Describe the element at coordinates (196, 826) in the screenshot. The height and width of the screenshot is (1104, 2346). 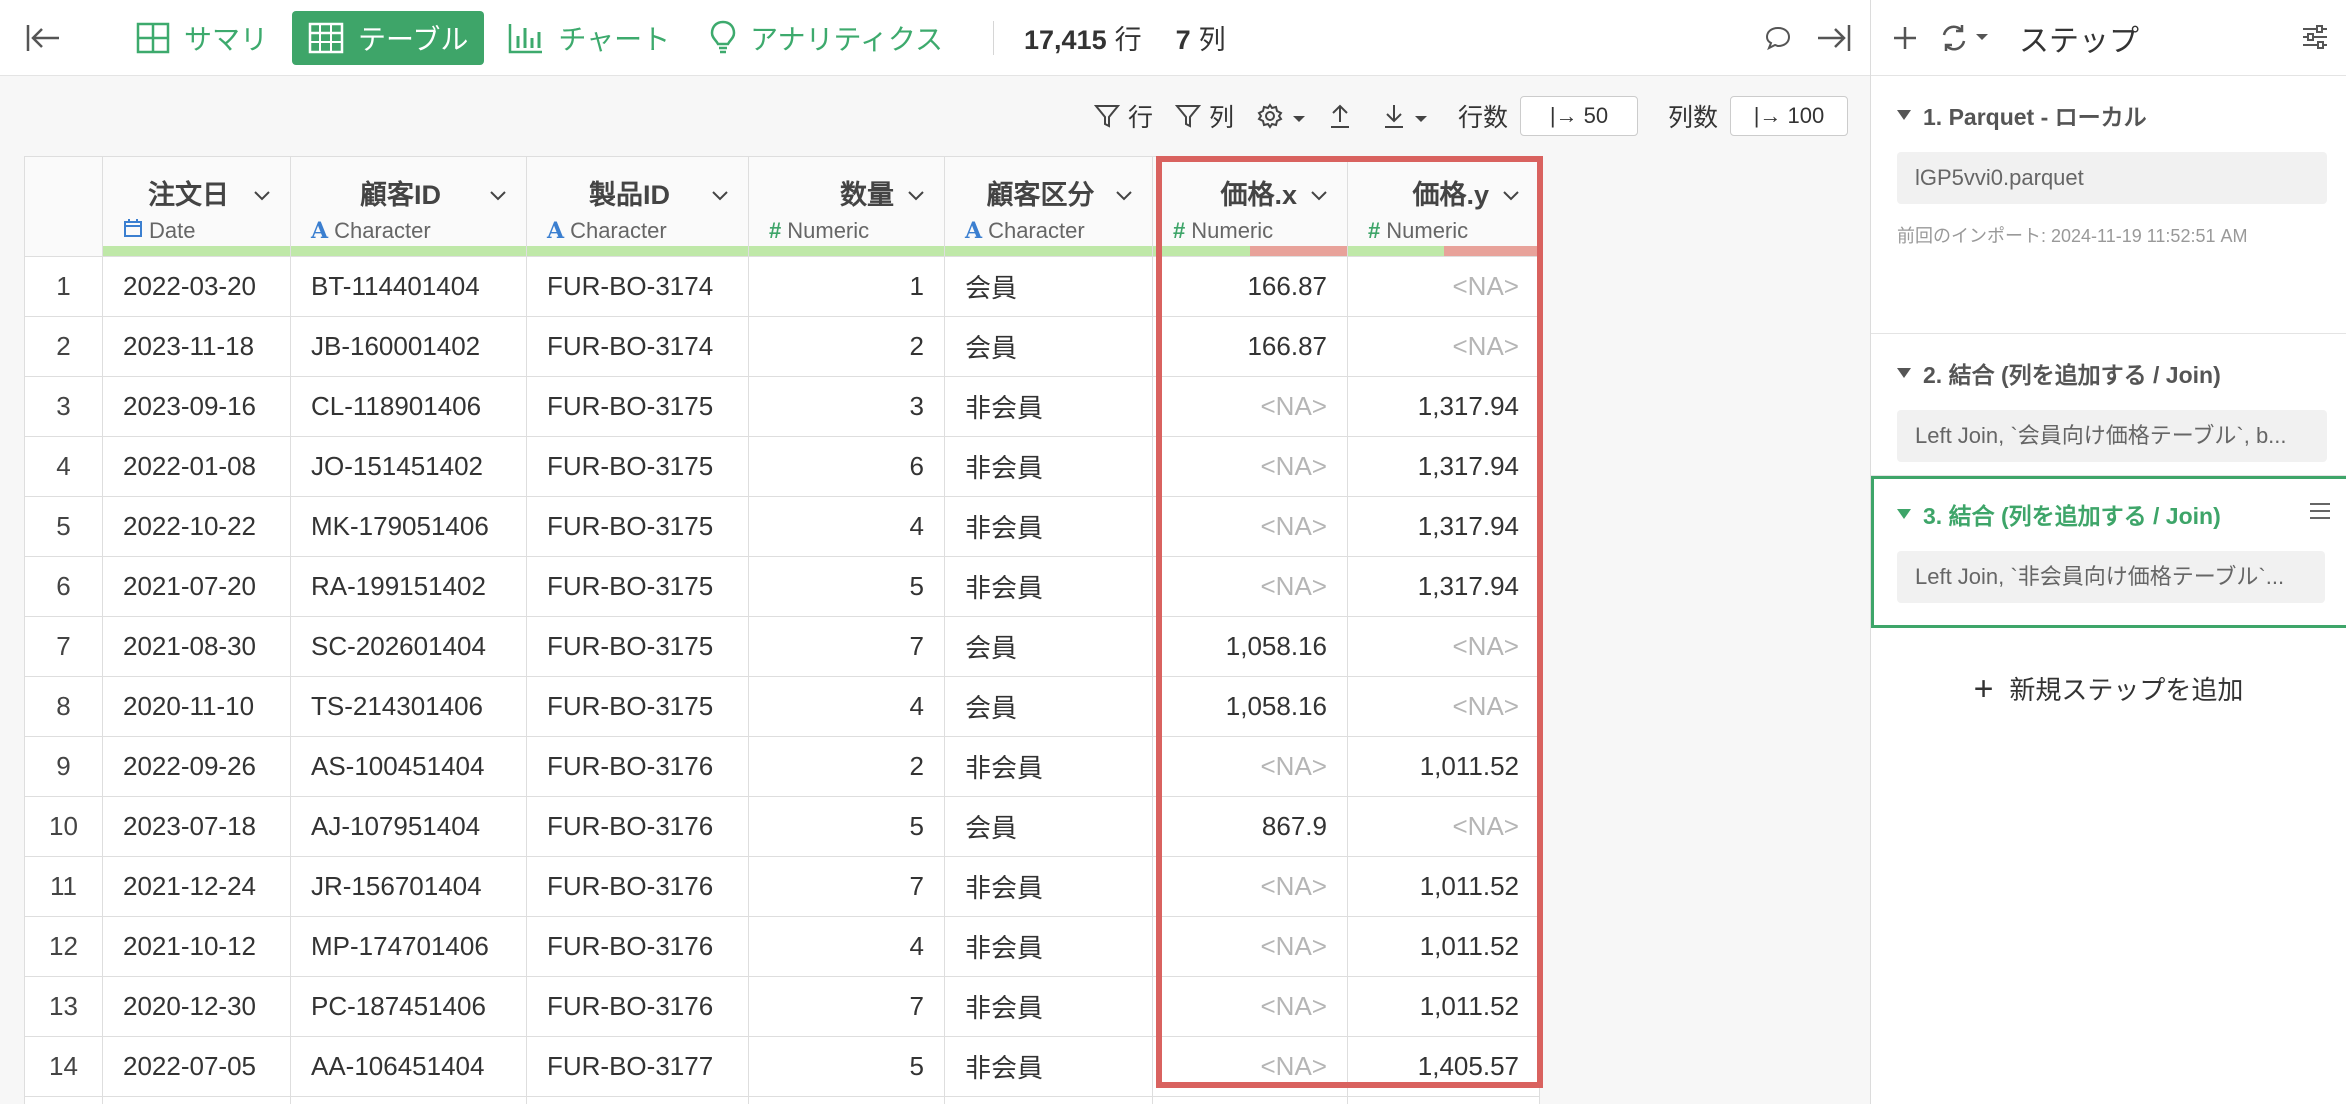
I see `table-cell: 2023-07-18` at that location.